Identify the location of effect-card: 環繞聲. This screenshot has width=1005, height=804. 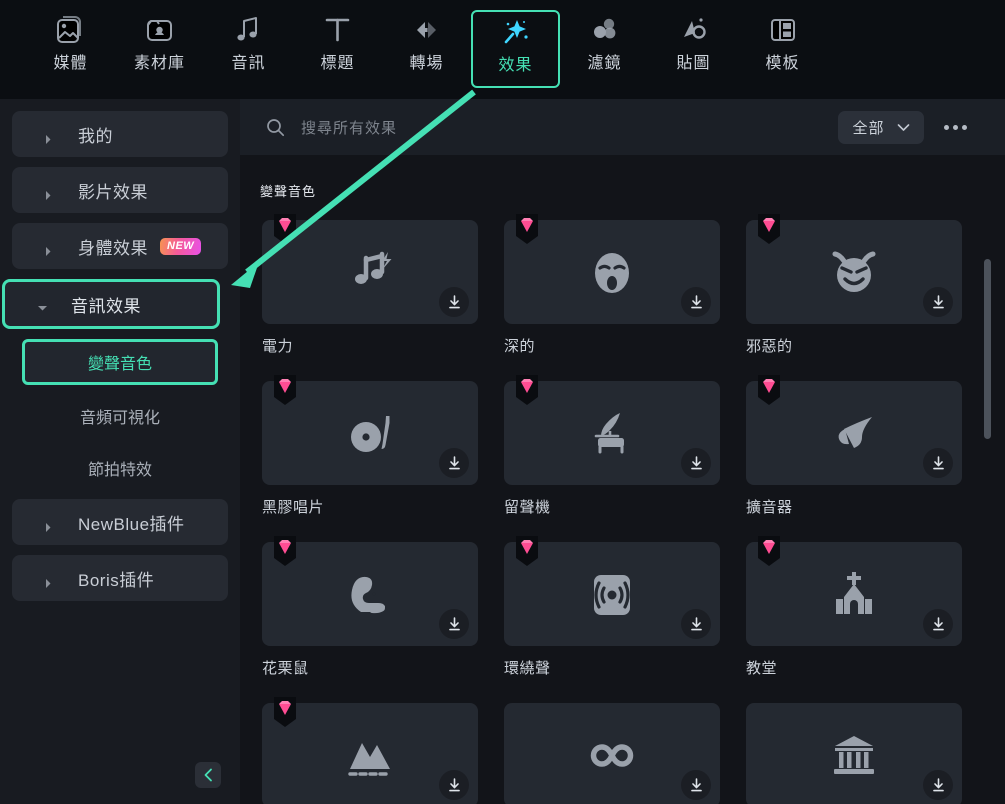
(612, 607).